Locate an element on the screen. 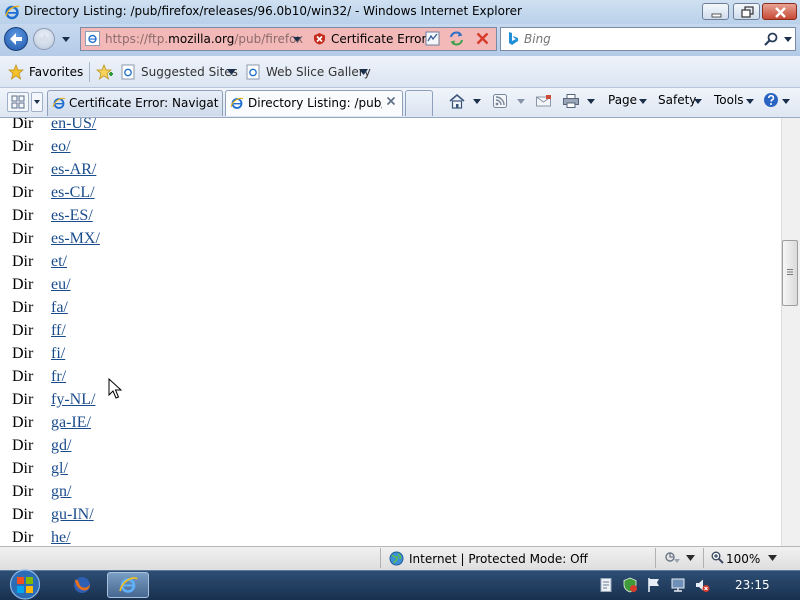 Image resolution: width=800 pixels, height=601 pixels. directory-link: en-US/ is located at coordinates (73, 125).